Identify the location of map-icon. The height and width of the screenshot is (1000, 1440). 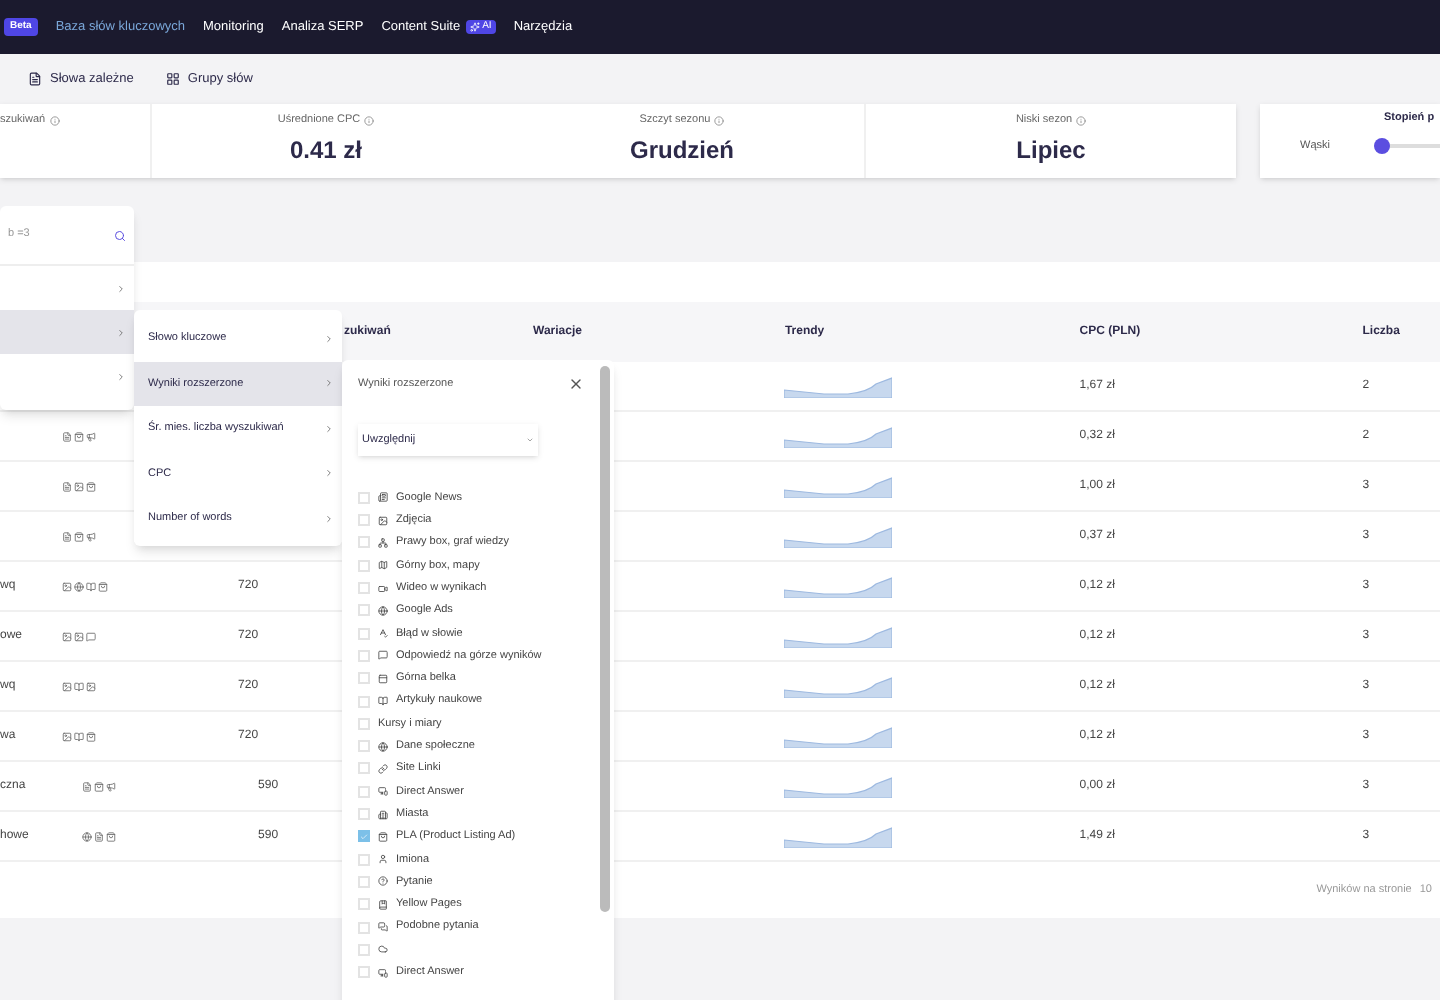
(383, 565).